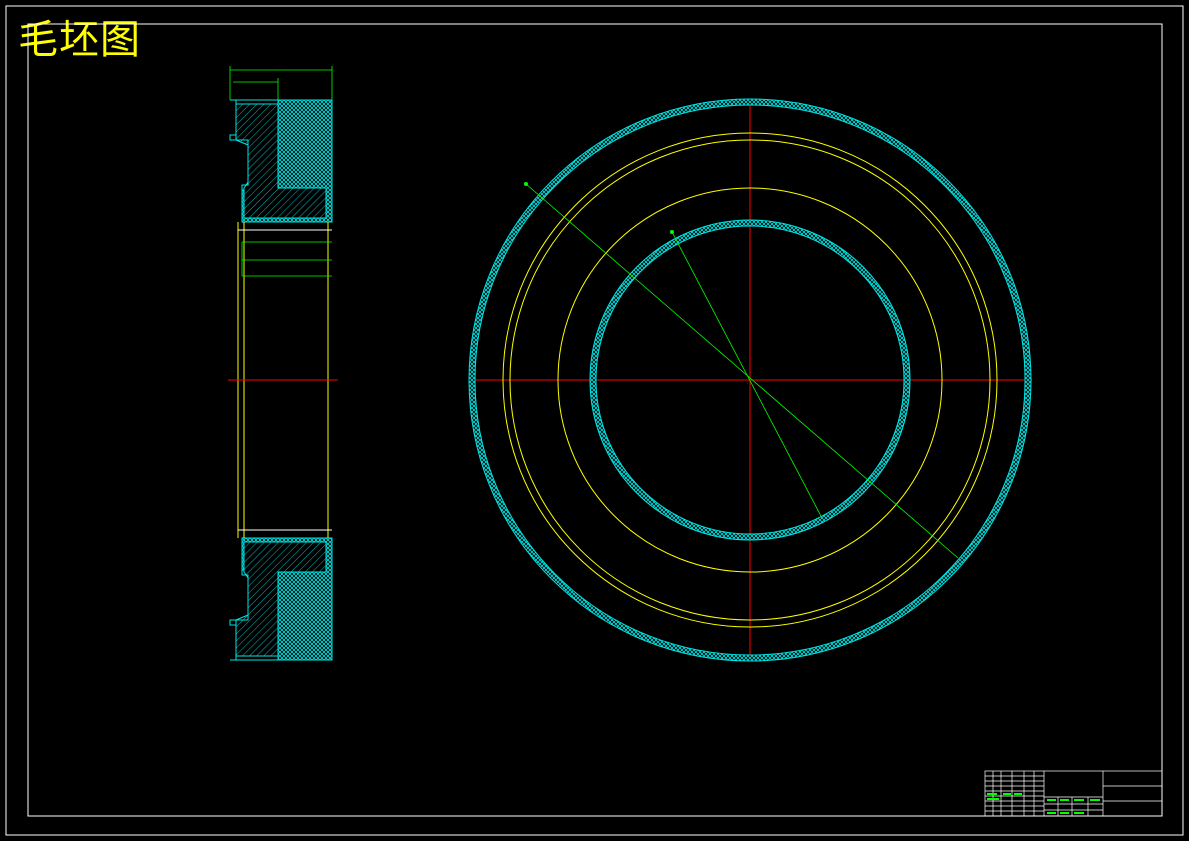 The width and height of the screenshot is (1189, 841). Describe the element at coordinates (672, 232) in the screenshot. I see `dim-inner-diameter-mark` at that location.